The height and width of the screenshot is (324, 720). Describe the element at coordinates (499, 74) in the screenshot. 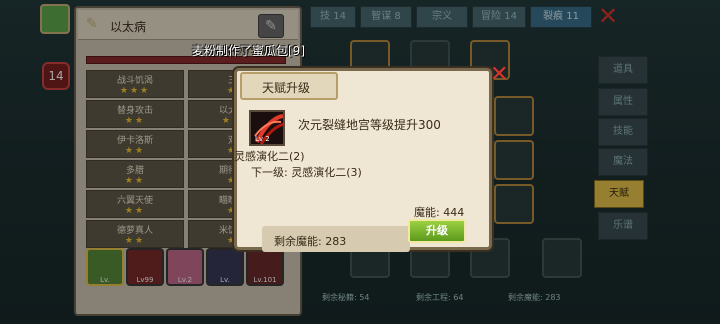

I see `close-icon: ✕` at that location.